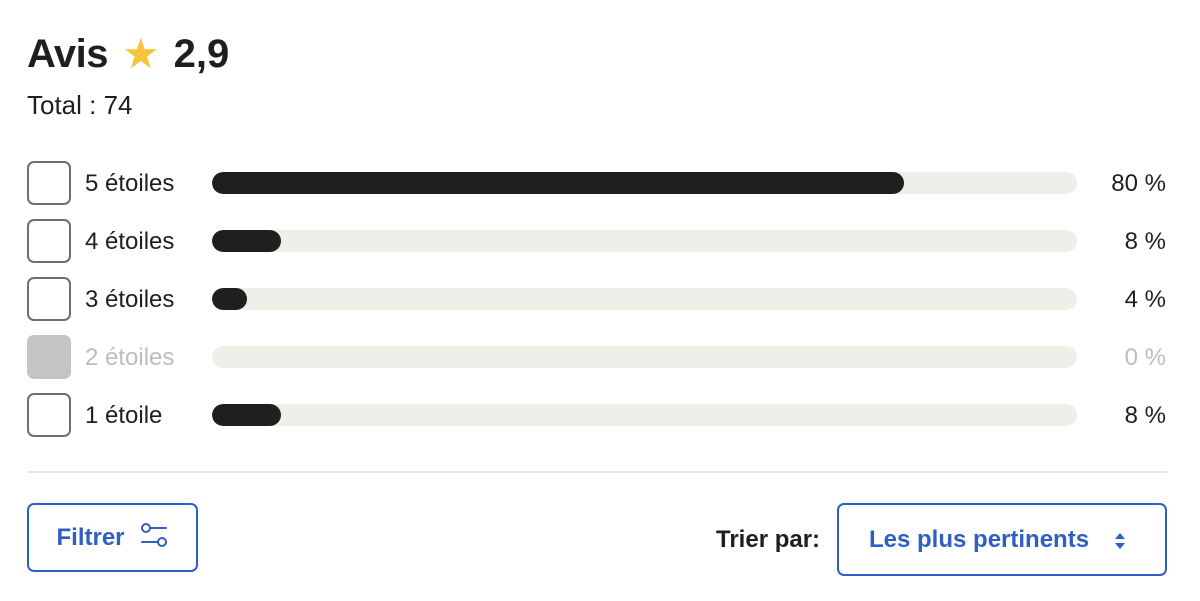 Image resolution: width=1200 pixels, height=601 pixels. I want to click on rating-row-3: 3 étoiles 4 %, so click(597, 299).